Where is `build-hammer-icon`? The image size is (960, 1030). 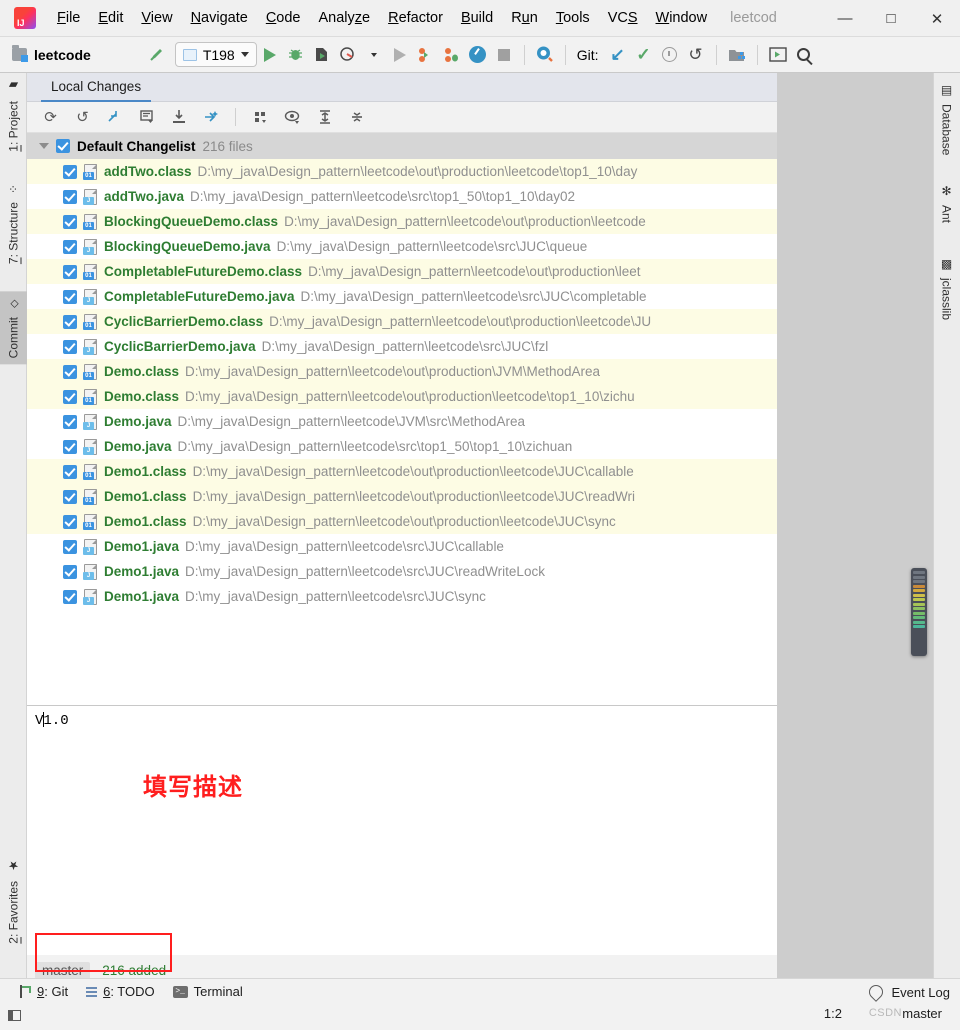
build-hammer-icon is located at coordinates (156, 55).